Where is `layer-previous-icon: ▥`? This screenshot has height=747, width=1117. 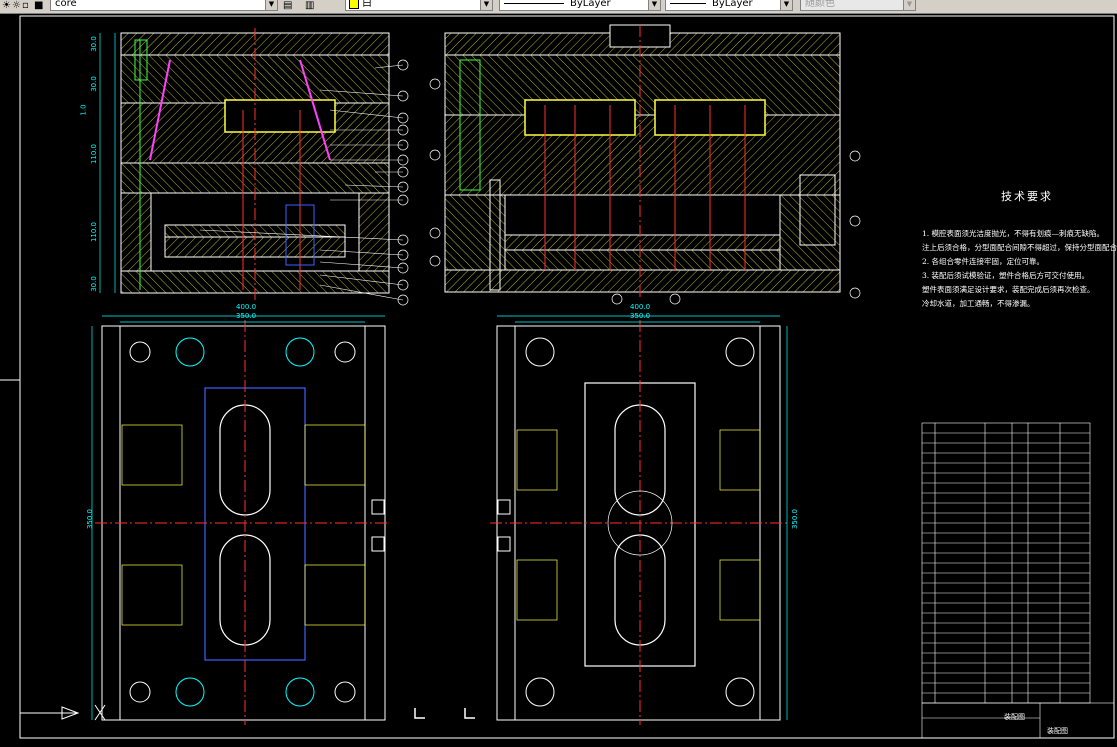
layer-previous-icon: ▥ is located at coordinates (309, 6).